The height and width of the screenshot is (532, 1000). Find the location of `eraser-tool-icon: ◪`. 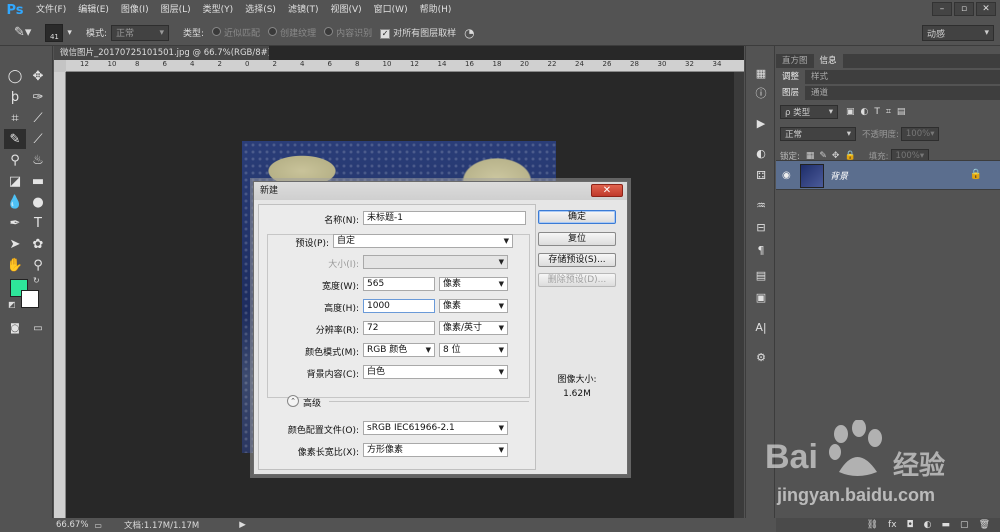

eraser-tool-icon: ◪ is located at coordinates (15, 181).